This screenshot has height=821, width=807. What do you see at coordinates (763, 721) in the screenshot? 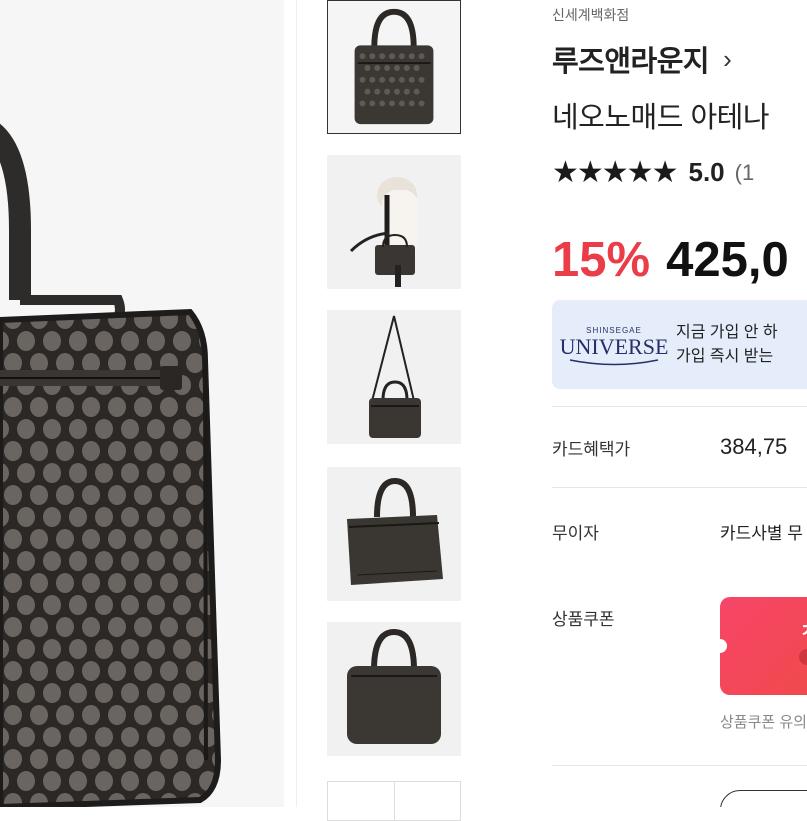
I see `coupon-notice: 상품쿠폰 유의` at bounding box center [763, 721].